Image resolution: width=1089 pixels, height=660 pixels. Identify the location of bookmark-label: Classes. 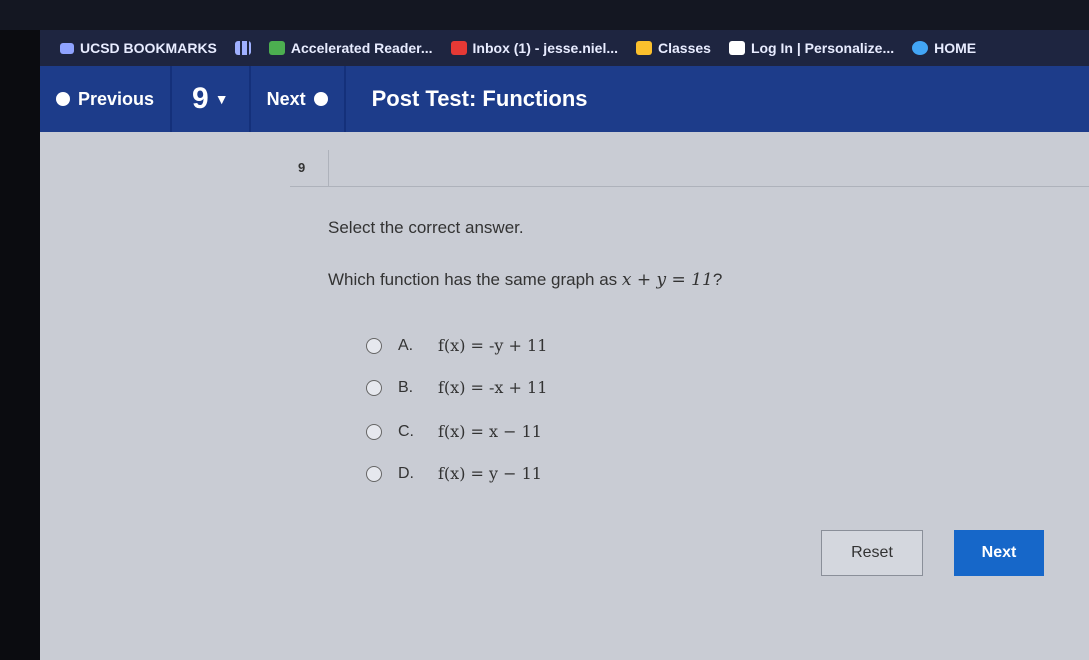
(684, 48).